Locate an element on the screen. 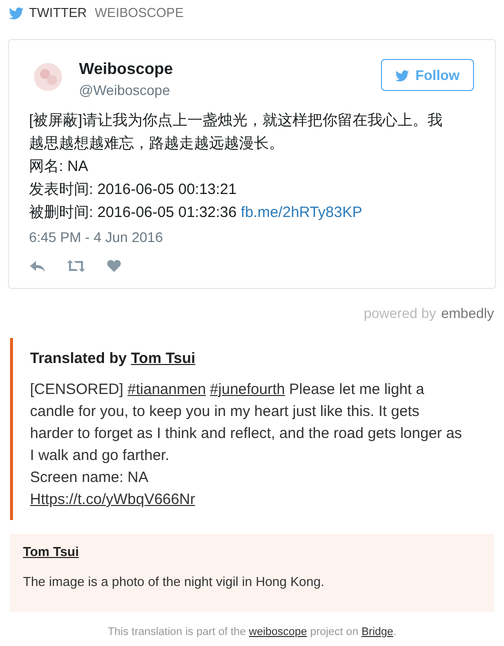  footer-text: This translation is part of the weiboscope project on Bridge. is located at coordinates (252, 632).